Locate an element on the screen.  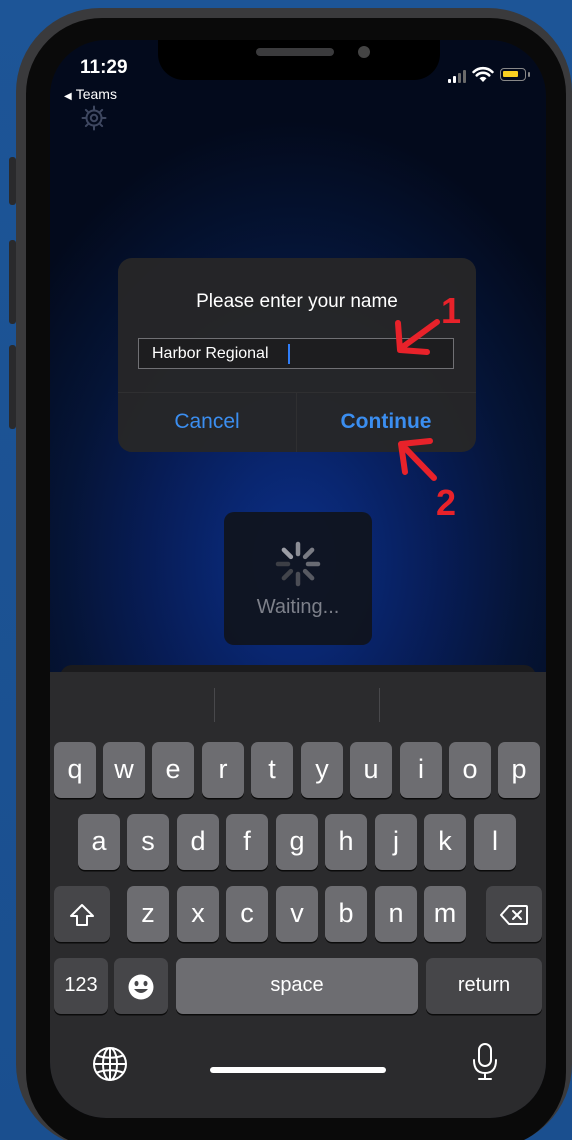
continue-button: Continue is located at coordinates (386, 422).